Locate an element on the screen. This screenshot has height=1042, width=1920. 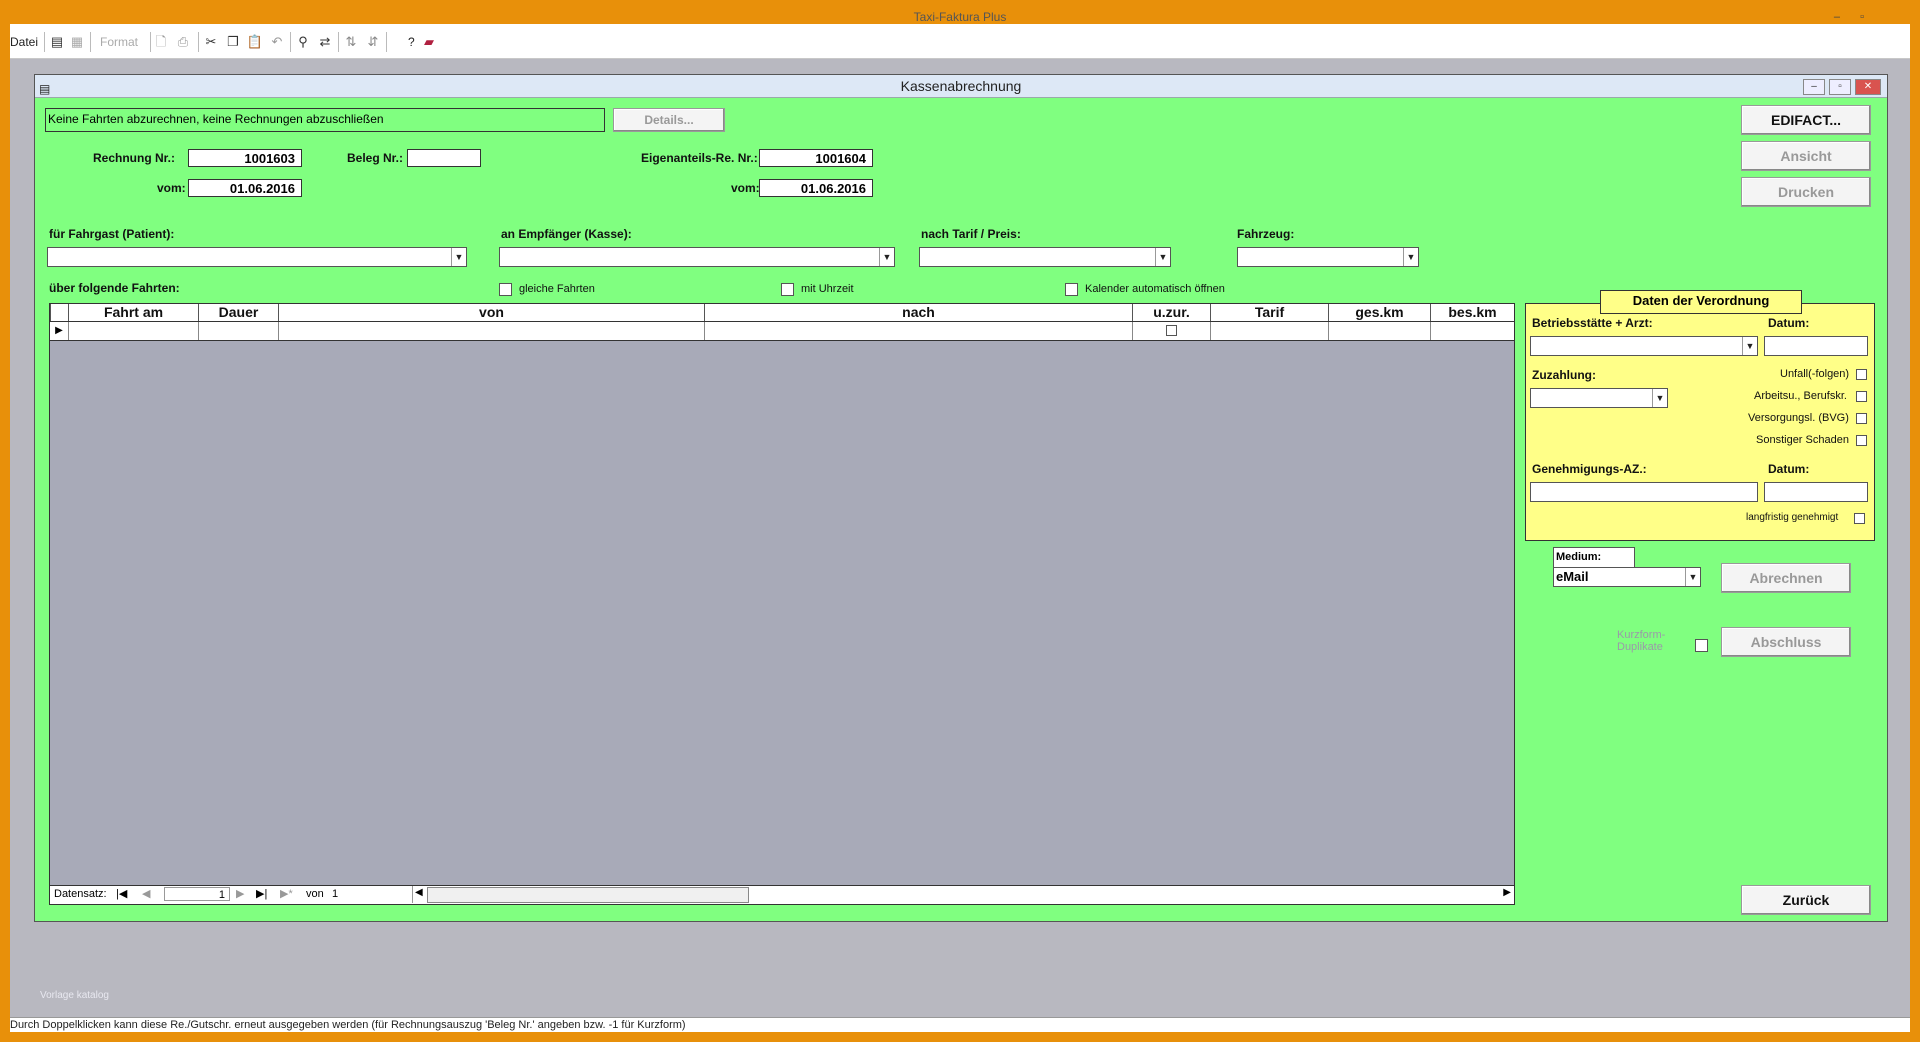
column-dauer: Dauer is located at coordinates (238, 312).